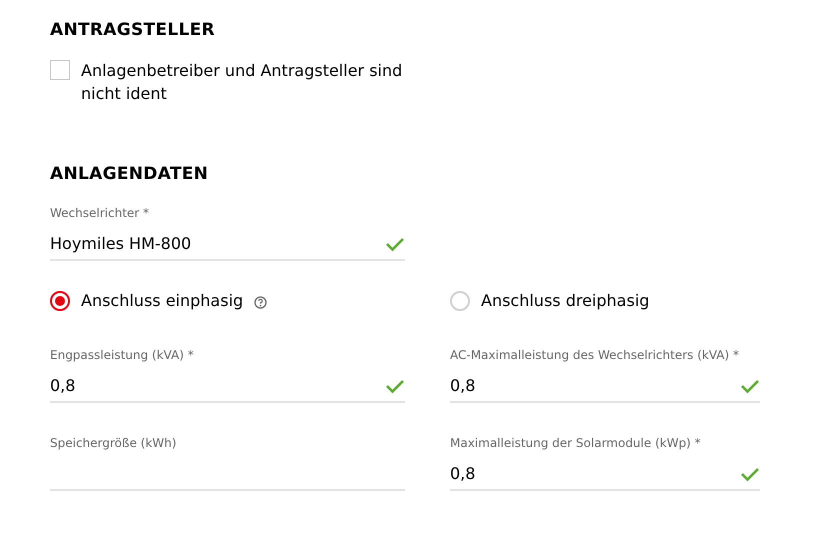  I want to click on section-heading: ANTRAGSTELLER, so click(133, 30).